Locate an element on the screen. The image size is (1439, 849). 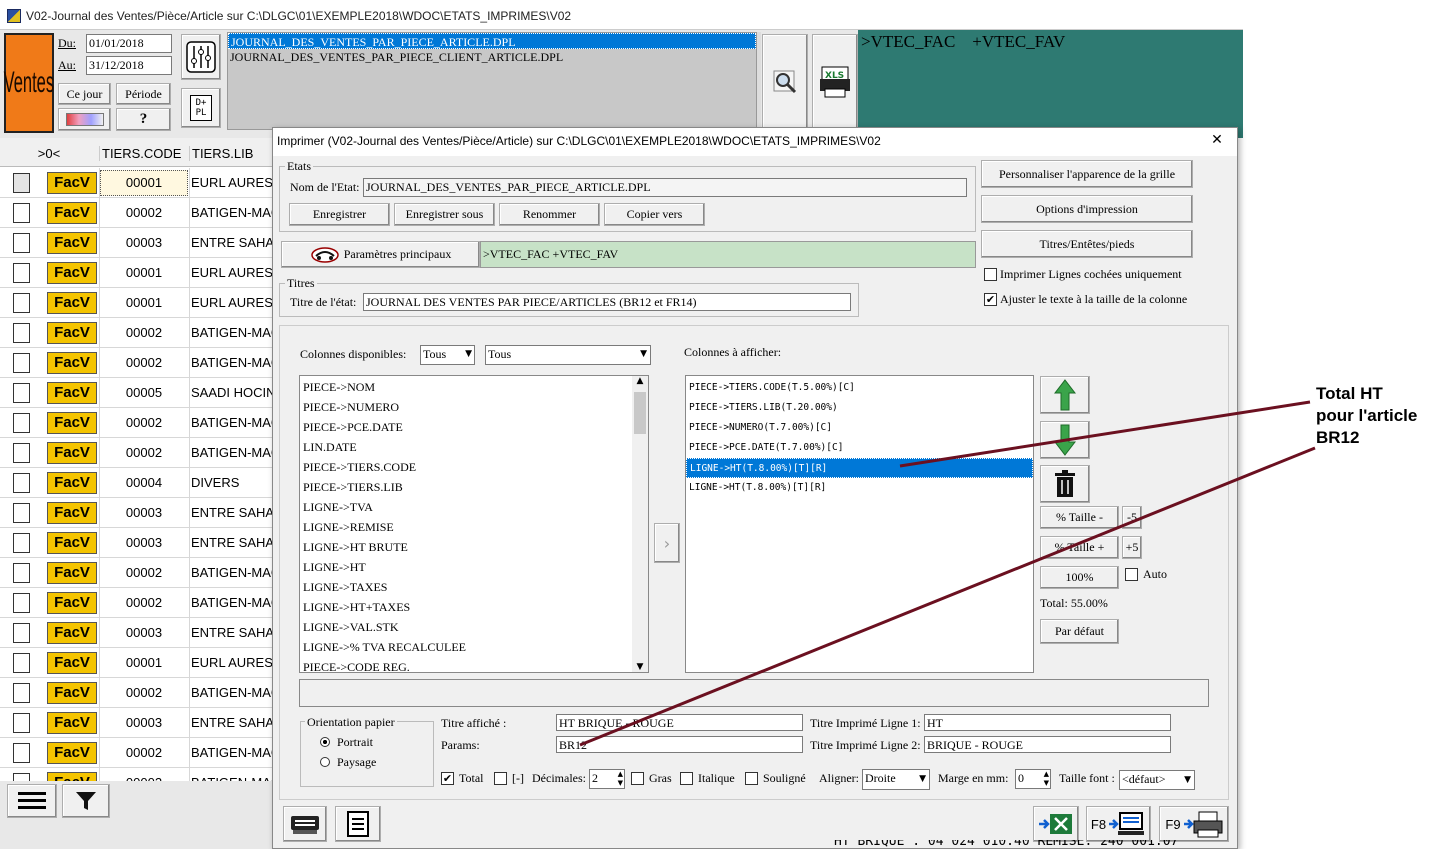
move-up-button is located at coordinates (1065, 395).